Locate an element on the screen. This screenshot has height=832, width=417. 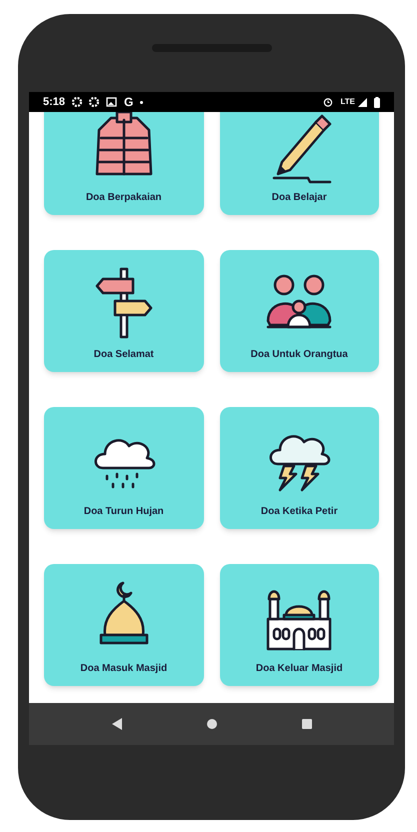
home-icon is located at coordinates (212, 724).